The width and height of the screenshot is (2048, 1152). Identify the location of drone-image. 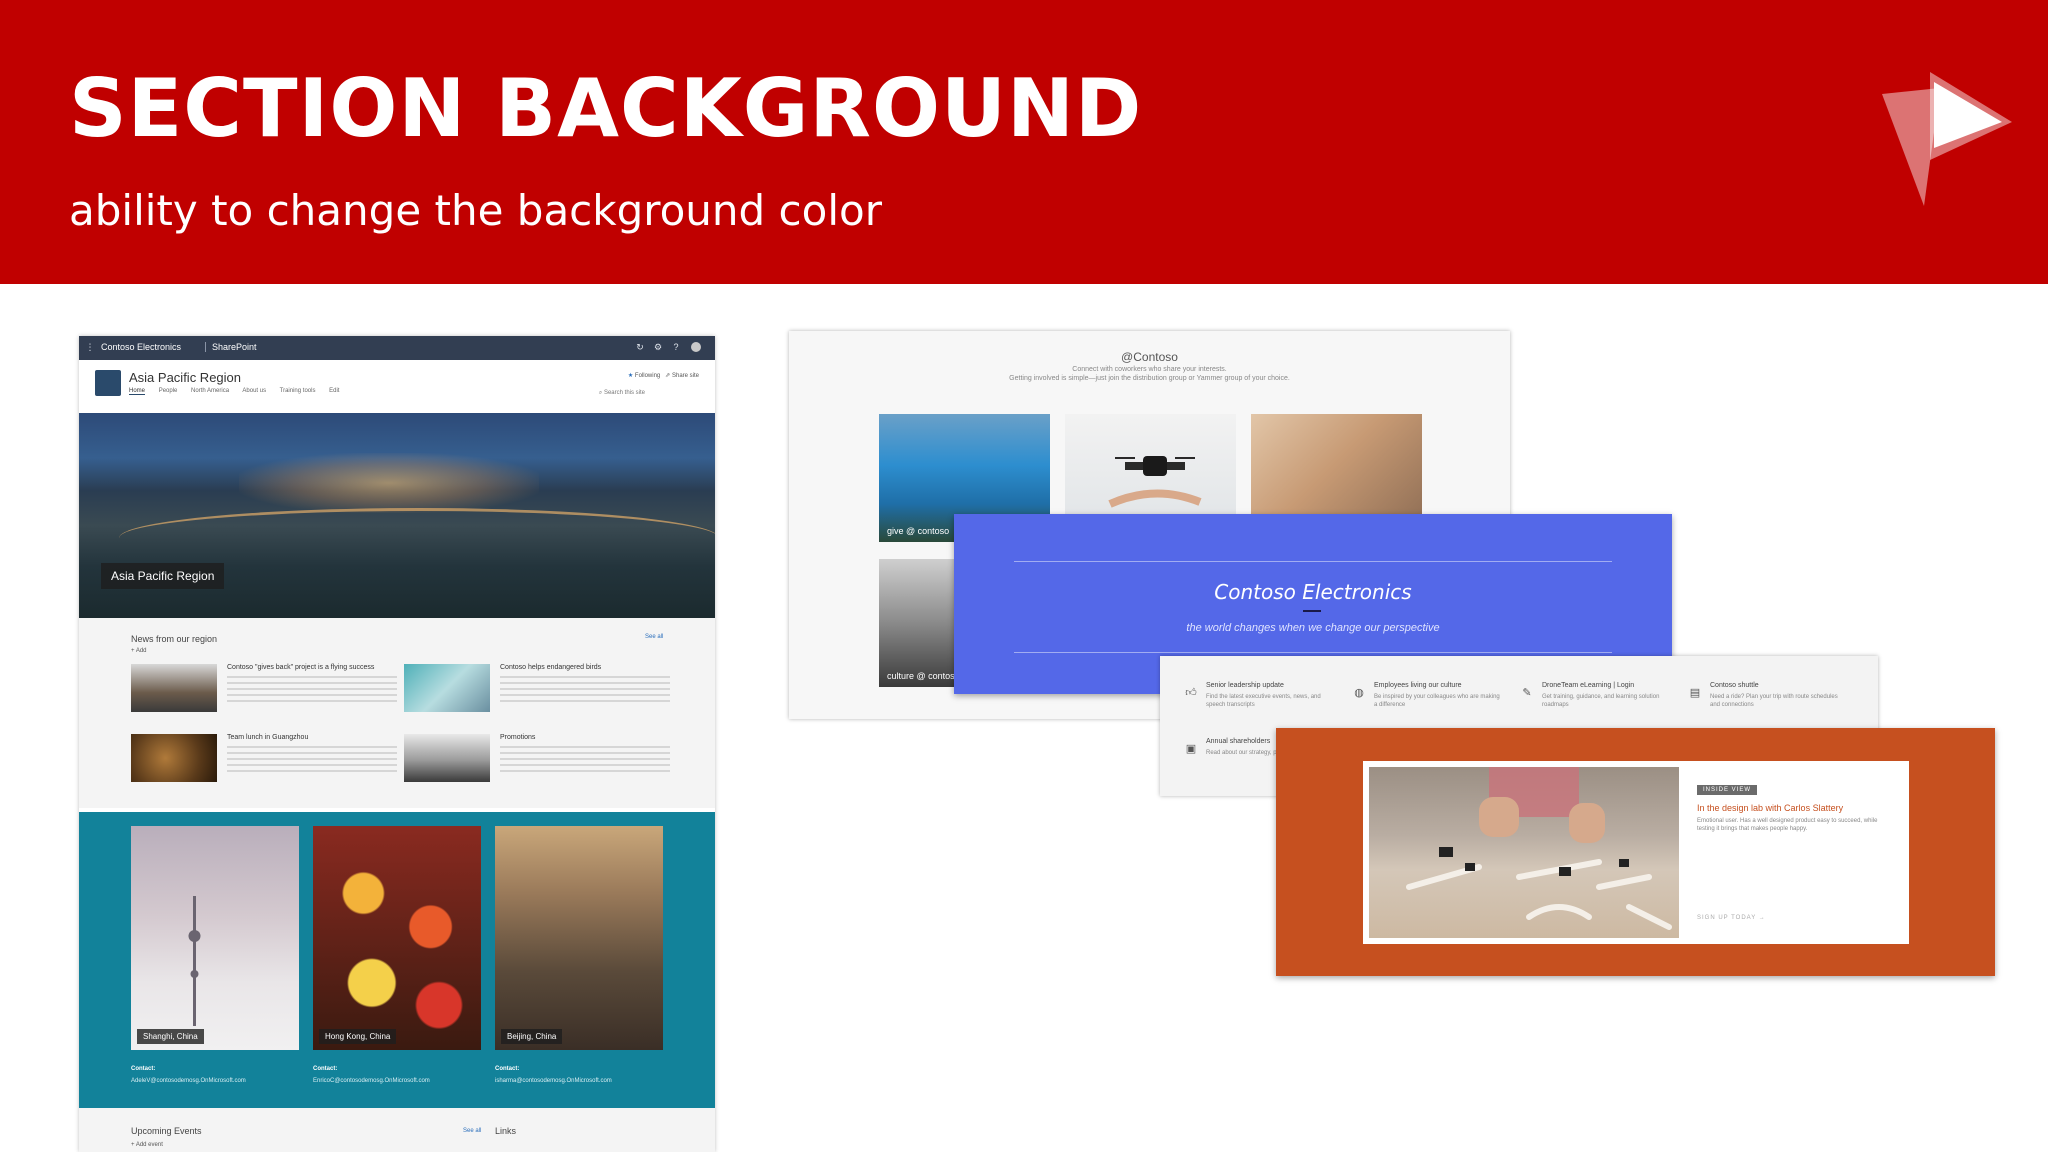
(1155, 482).